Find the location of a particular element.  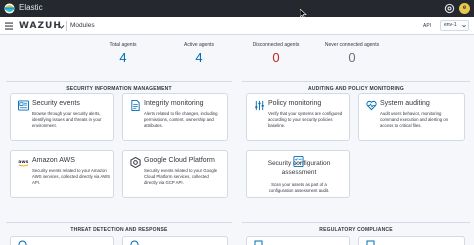

aws-icon: aws is located at coordinates (23, 163).